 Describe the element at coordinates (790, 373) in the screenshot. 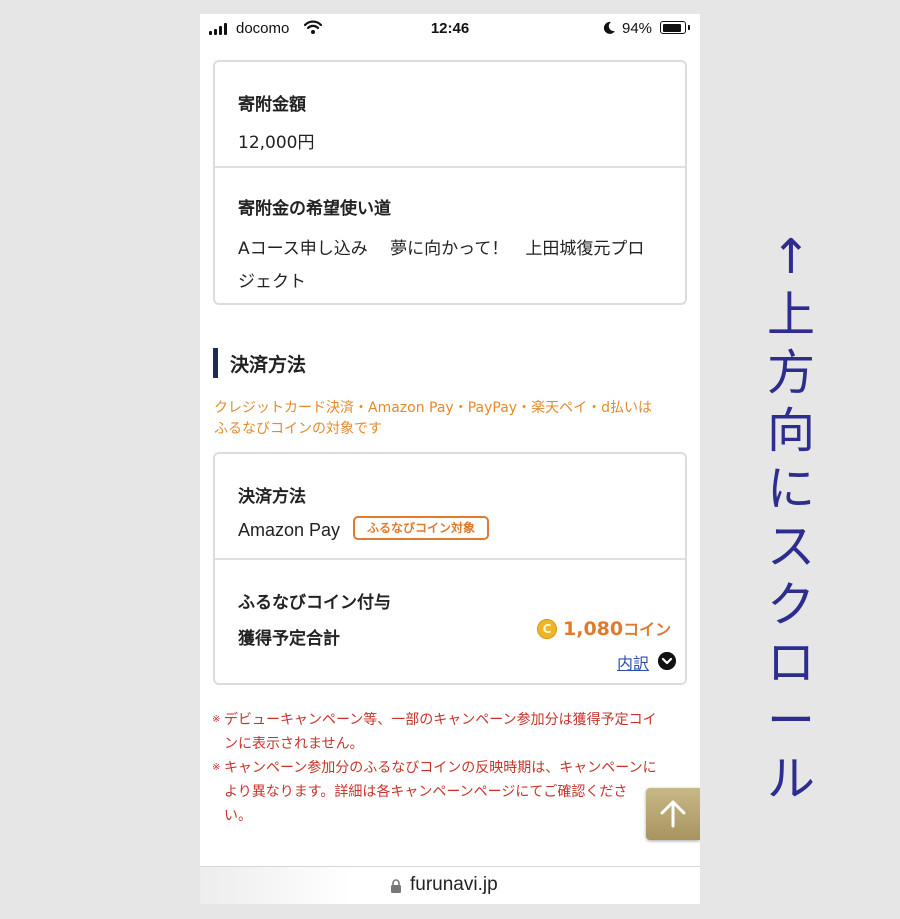

I see `annotation-char: 方` at that location.